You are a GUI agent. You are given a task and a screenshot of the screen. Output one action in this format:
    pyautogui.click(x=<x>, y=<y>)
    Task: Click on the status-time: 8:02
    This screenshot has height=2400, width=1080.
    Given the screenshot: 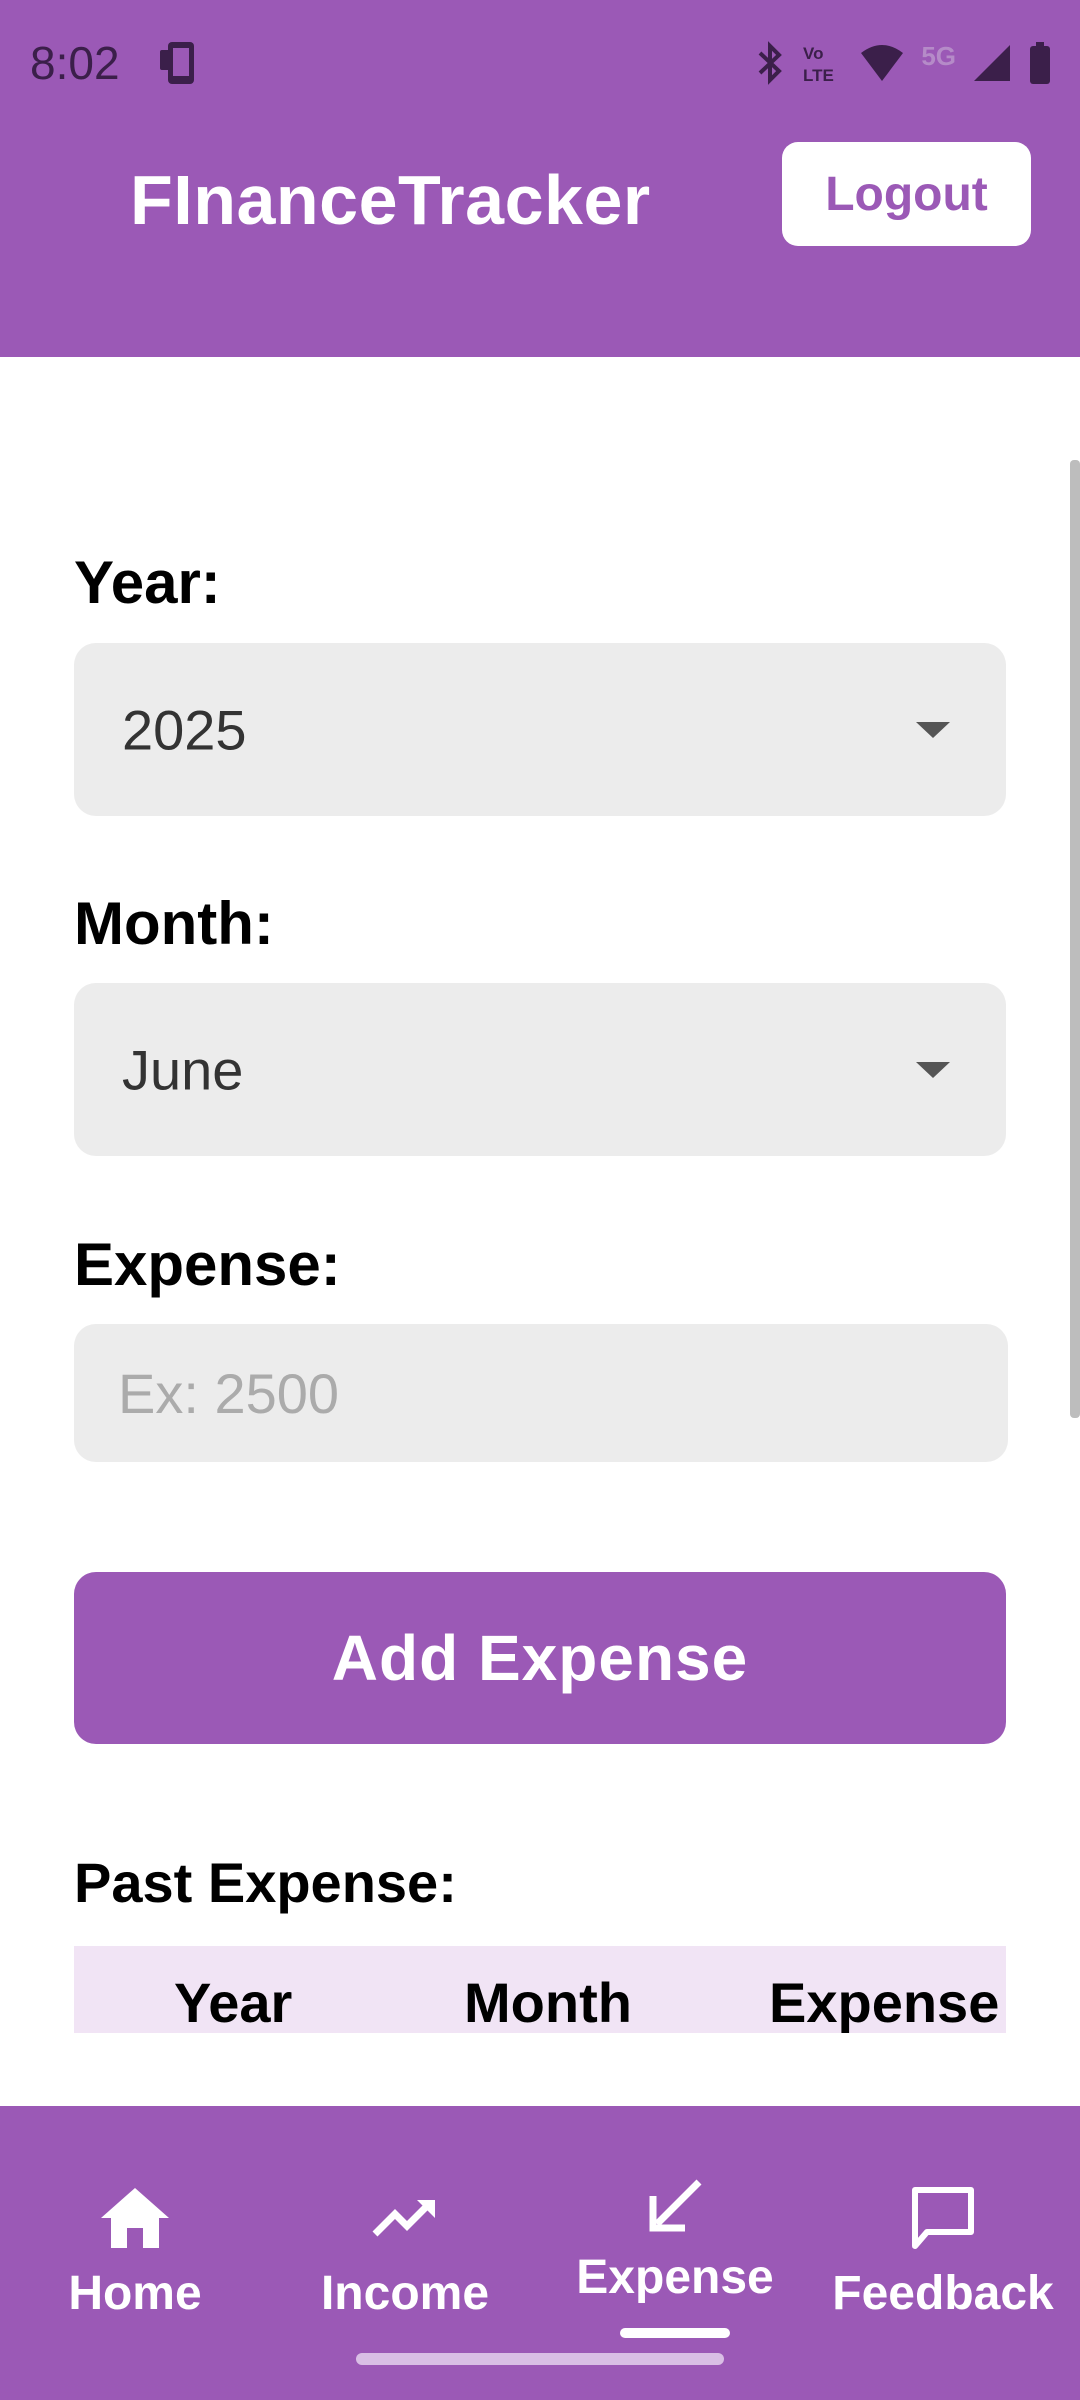 What is the action you would take?
    pyautogui.click(x=75, y=63)
    